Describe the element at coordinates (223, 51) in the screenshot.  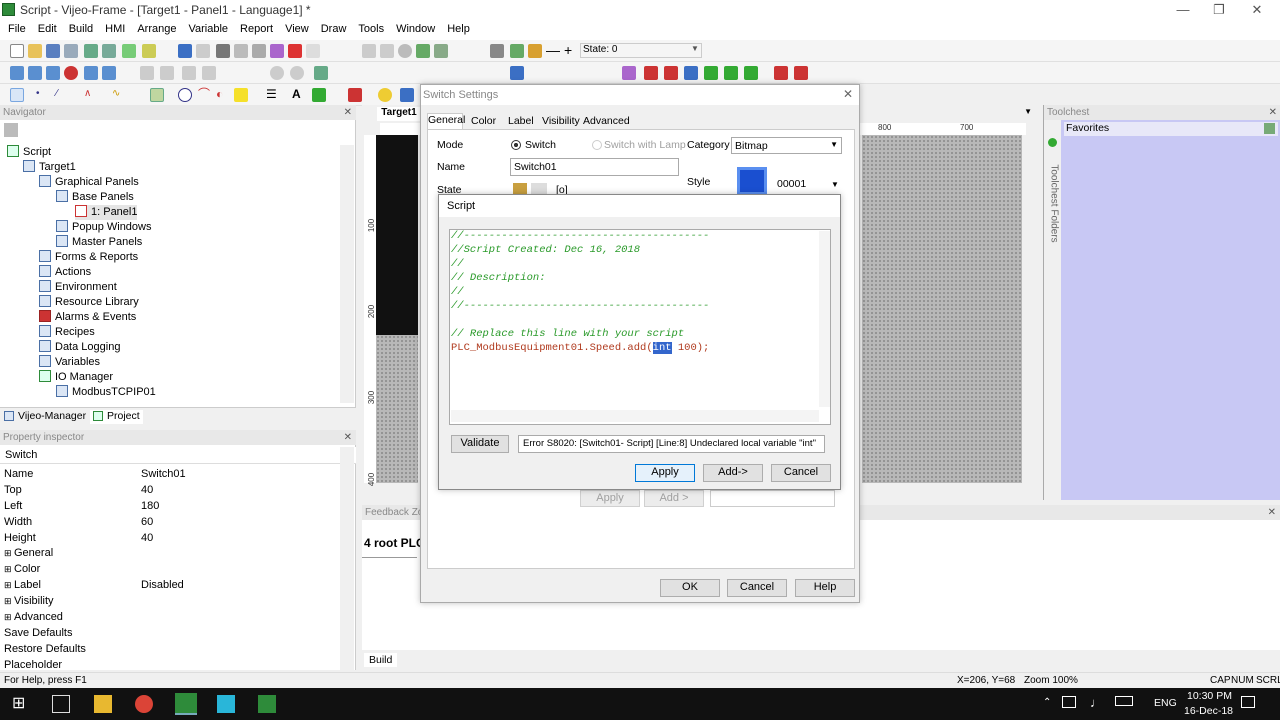
I see `cut-icon` at that location.